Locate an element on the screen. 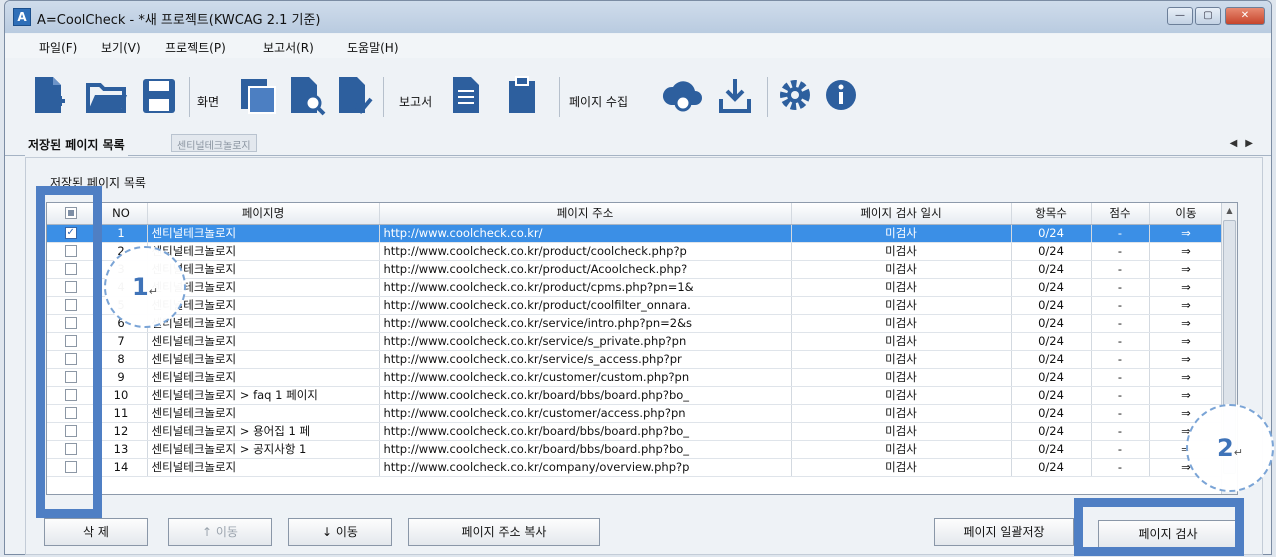  col-header-no: NO is located at coordinates (121, 214).